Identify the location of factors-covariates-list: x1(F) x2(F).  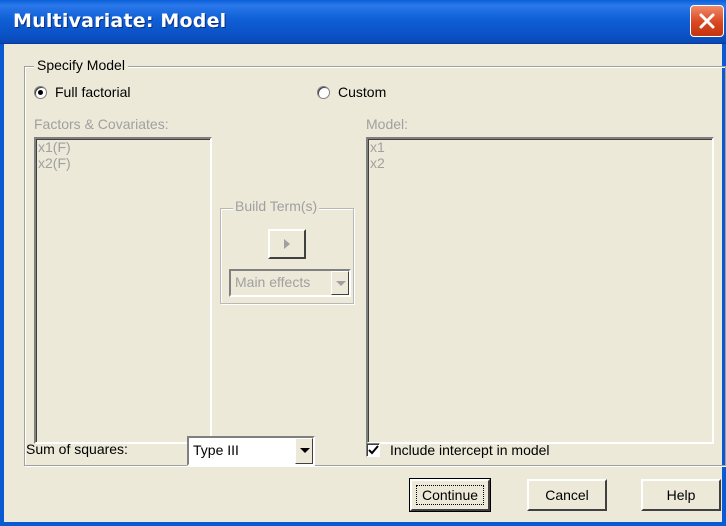
(123, 290).